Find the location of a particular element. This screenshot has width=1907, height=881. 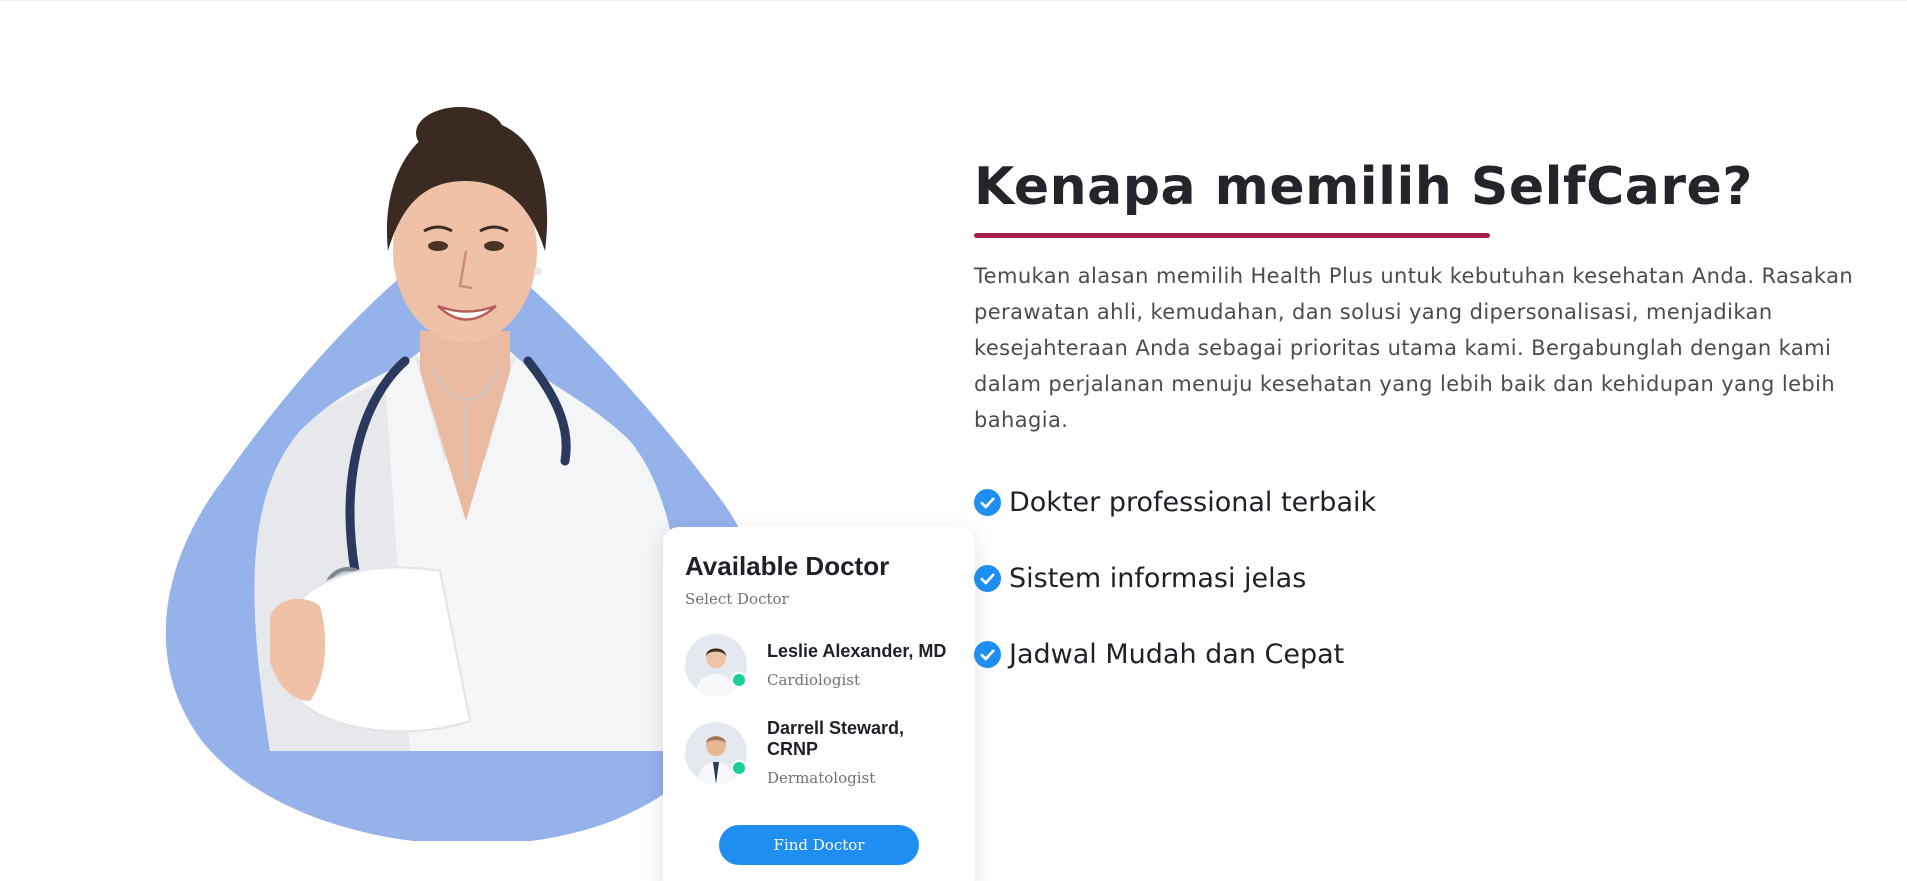

title-underline-divider is located at coordinates (1232, 235).